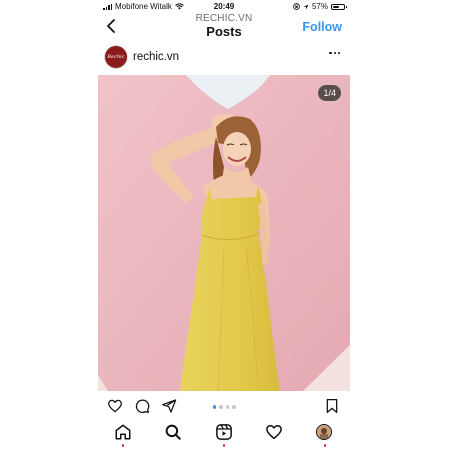  What do you see at coordinates (296, 6) in the screenshot?
I see `rotation-lock-icon` at bounding box center [296, 6].